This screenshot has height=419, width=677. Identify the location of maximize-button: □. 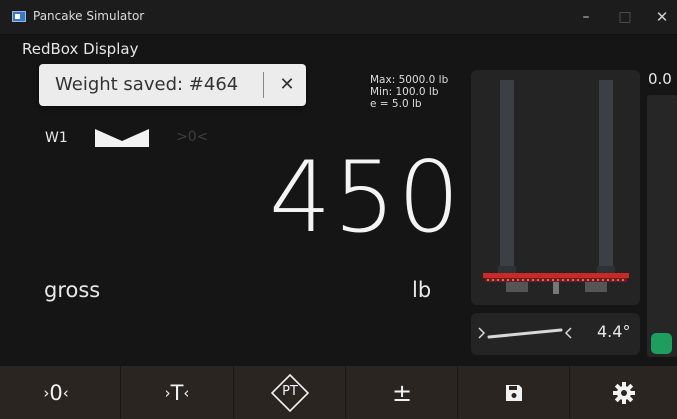
(625, 17).